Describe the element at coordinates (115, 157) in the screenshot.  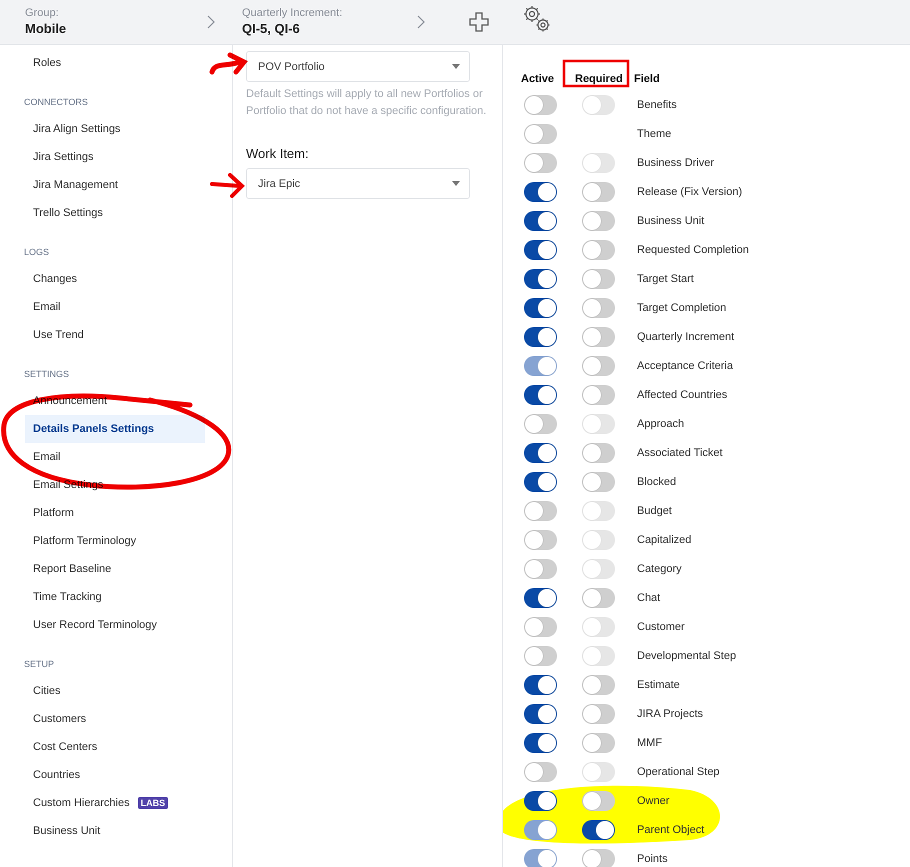
I see `sidebar-item: Jira Settings` at that location.